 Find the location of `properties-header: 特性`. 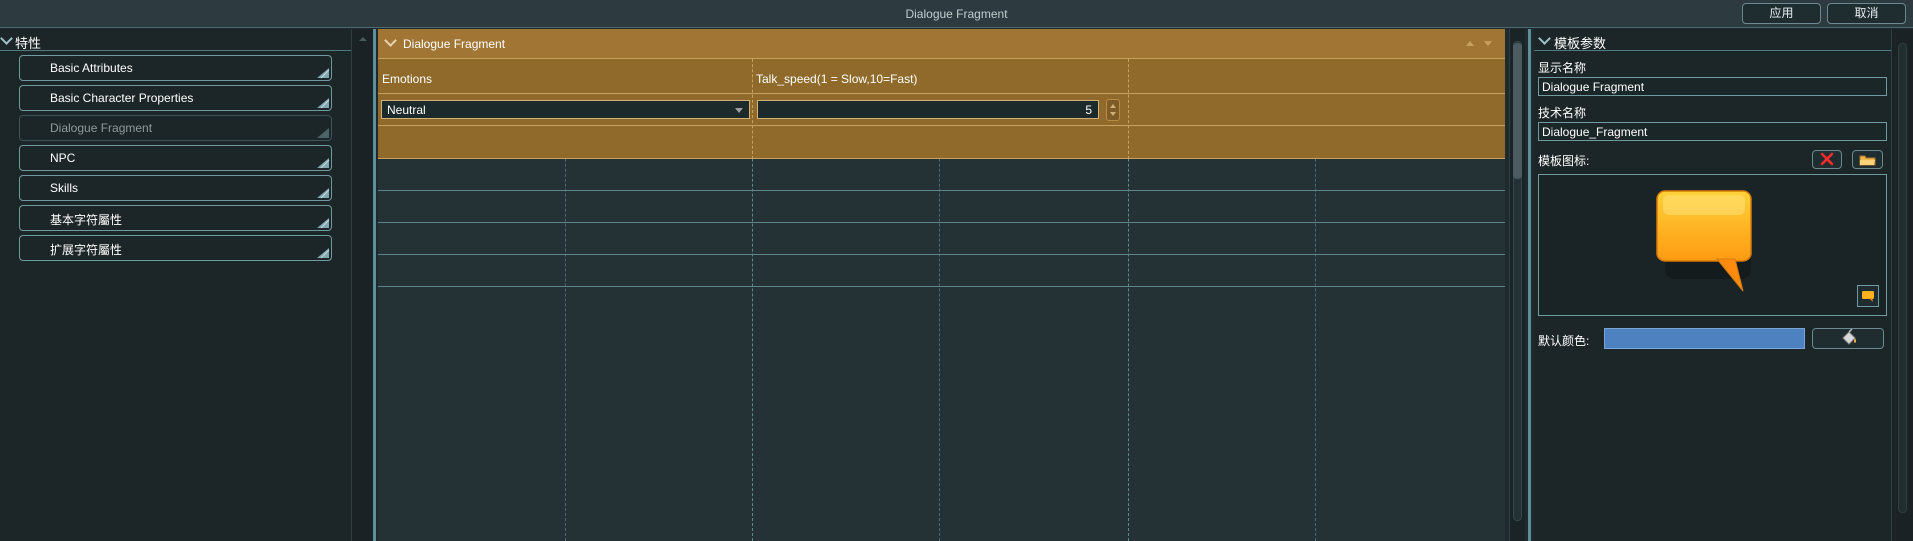

properties-header: 特性 is located at coordinates (175, 41).